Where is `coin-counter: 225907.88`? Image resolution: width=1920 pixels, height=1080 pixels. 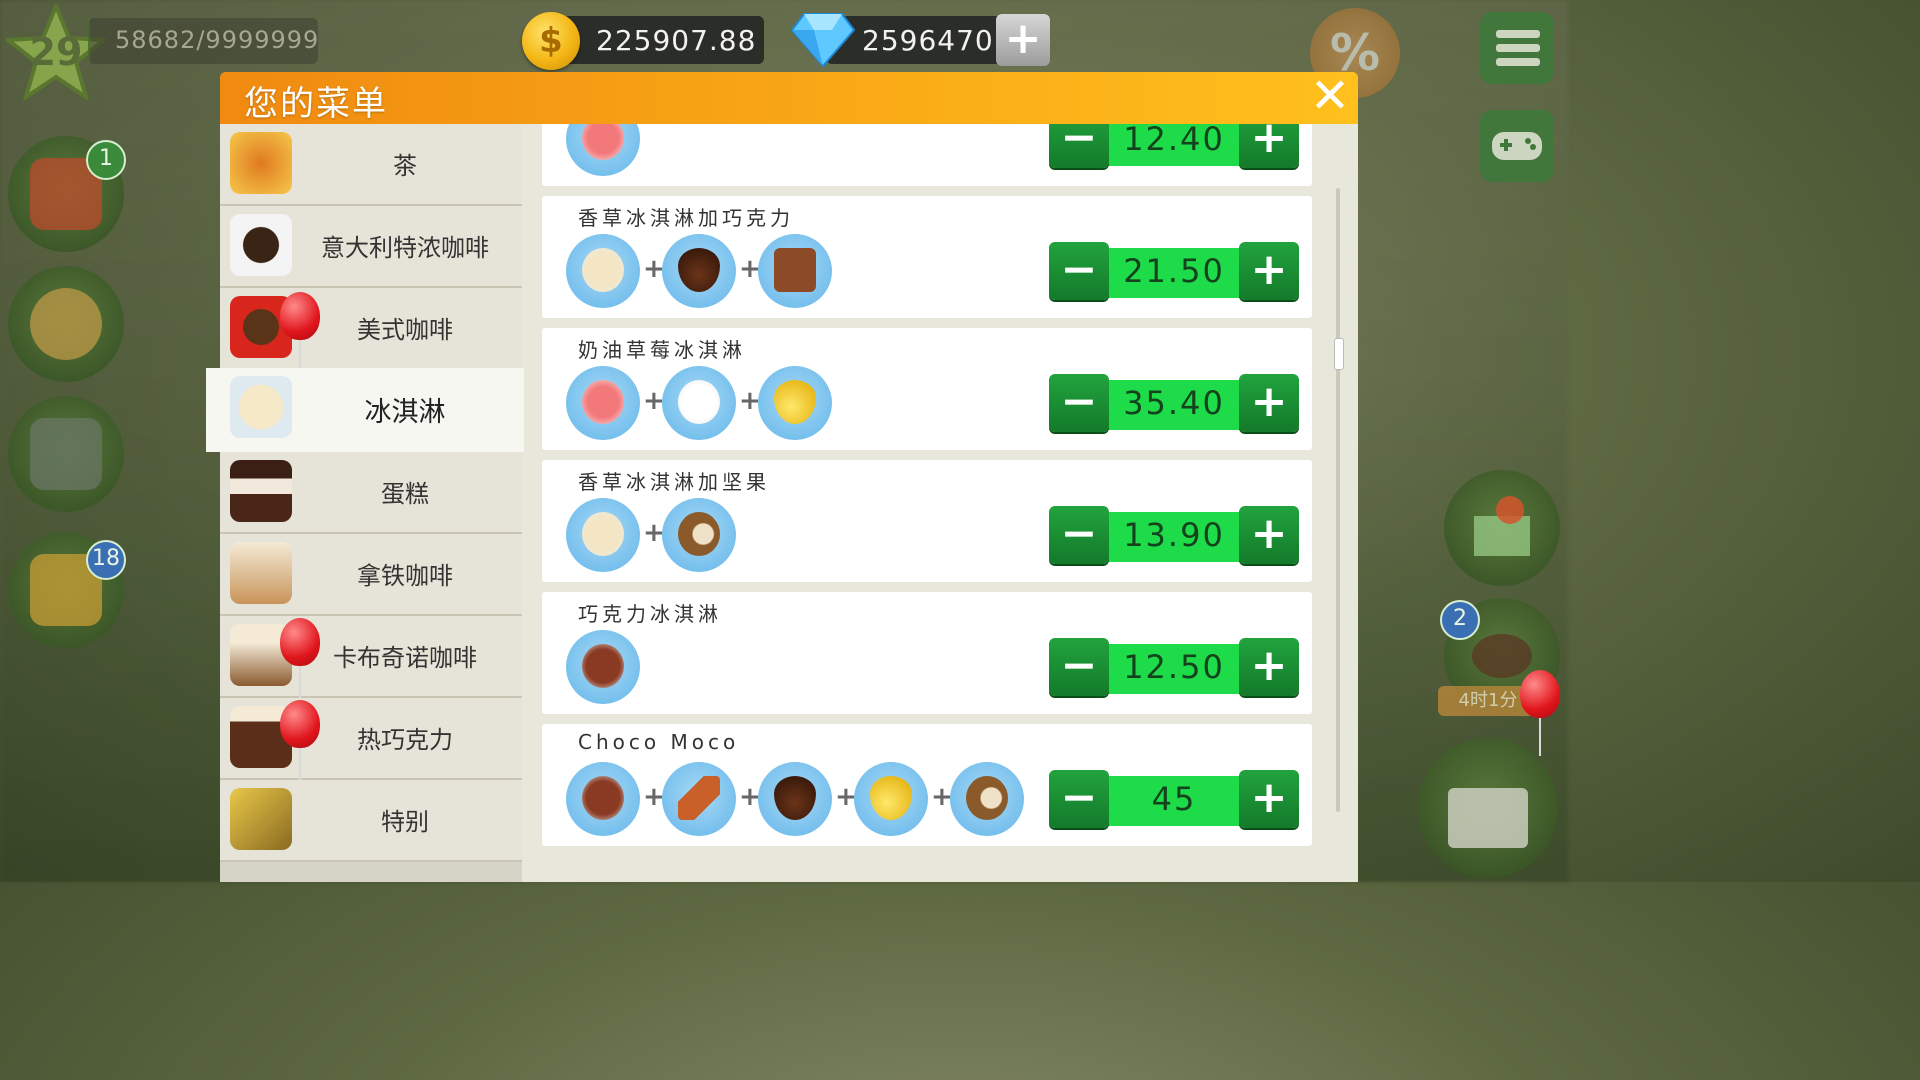
coin-counter: 225907.88 is located at coordinates (657, 40).